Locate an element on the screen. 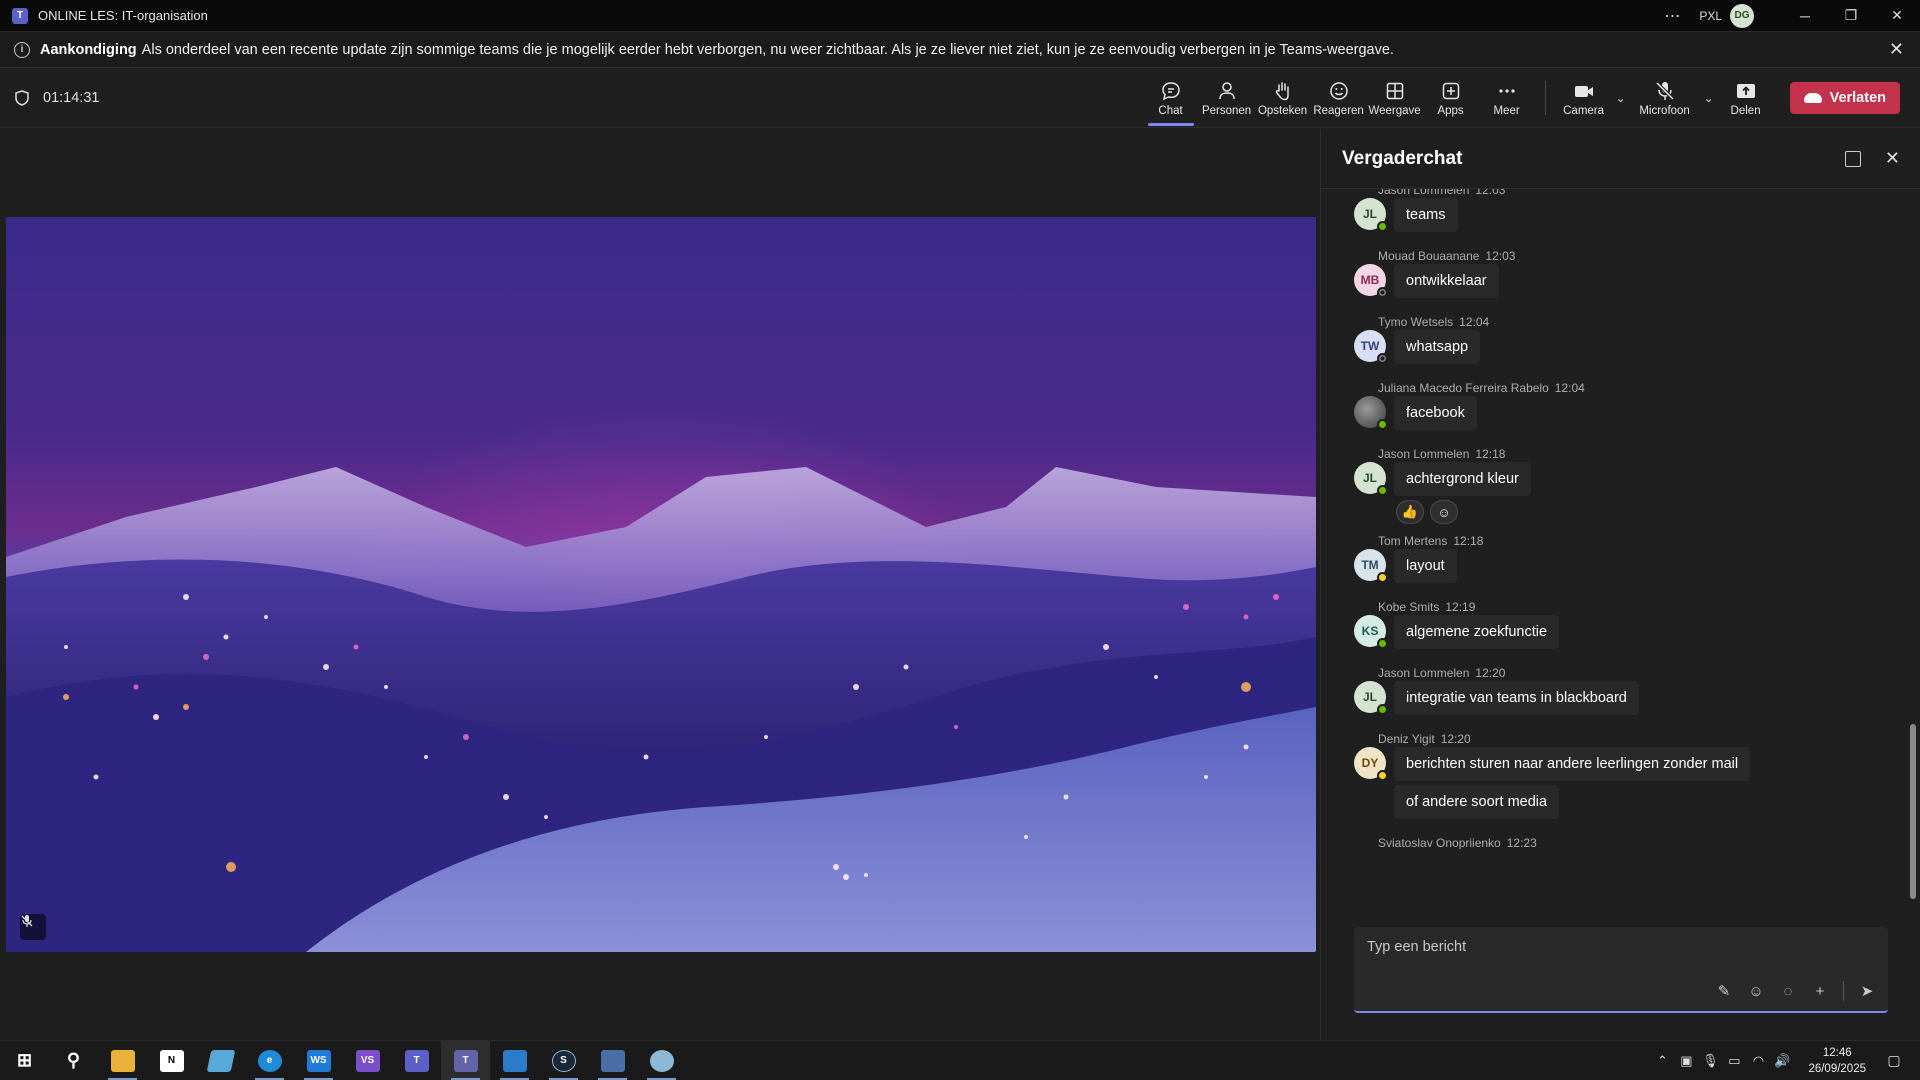  more-label: Meer is located at coordinates (1506, 110).